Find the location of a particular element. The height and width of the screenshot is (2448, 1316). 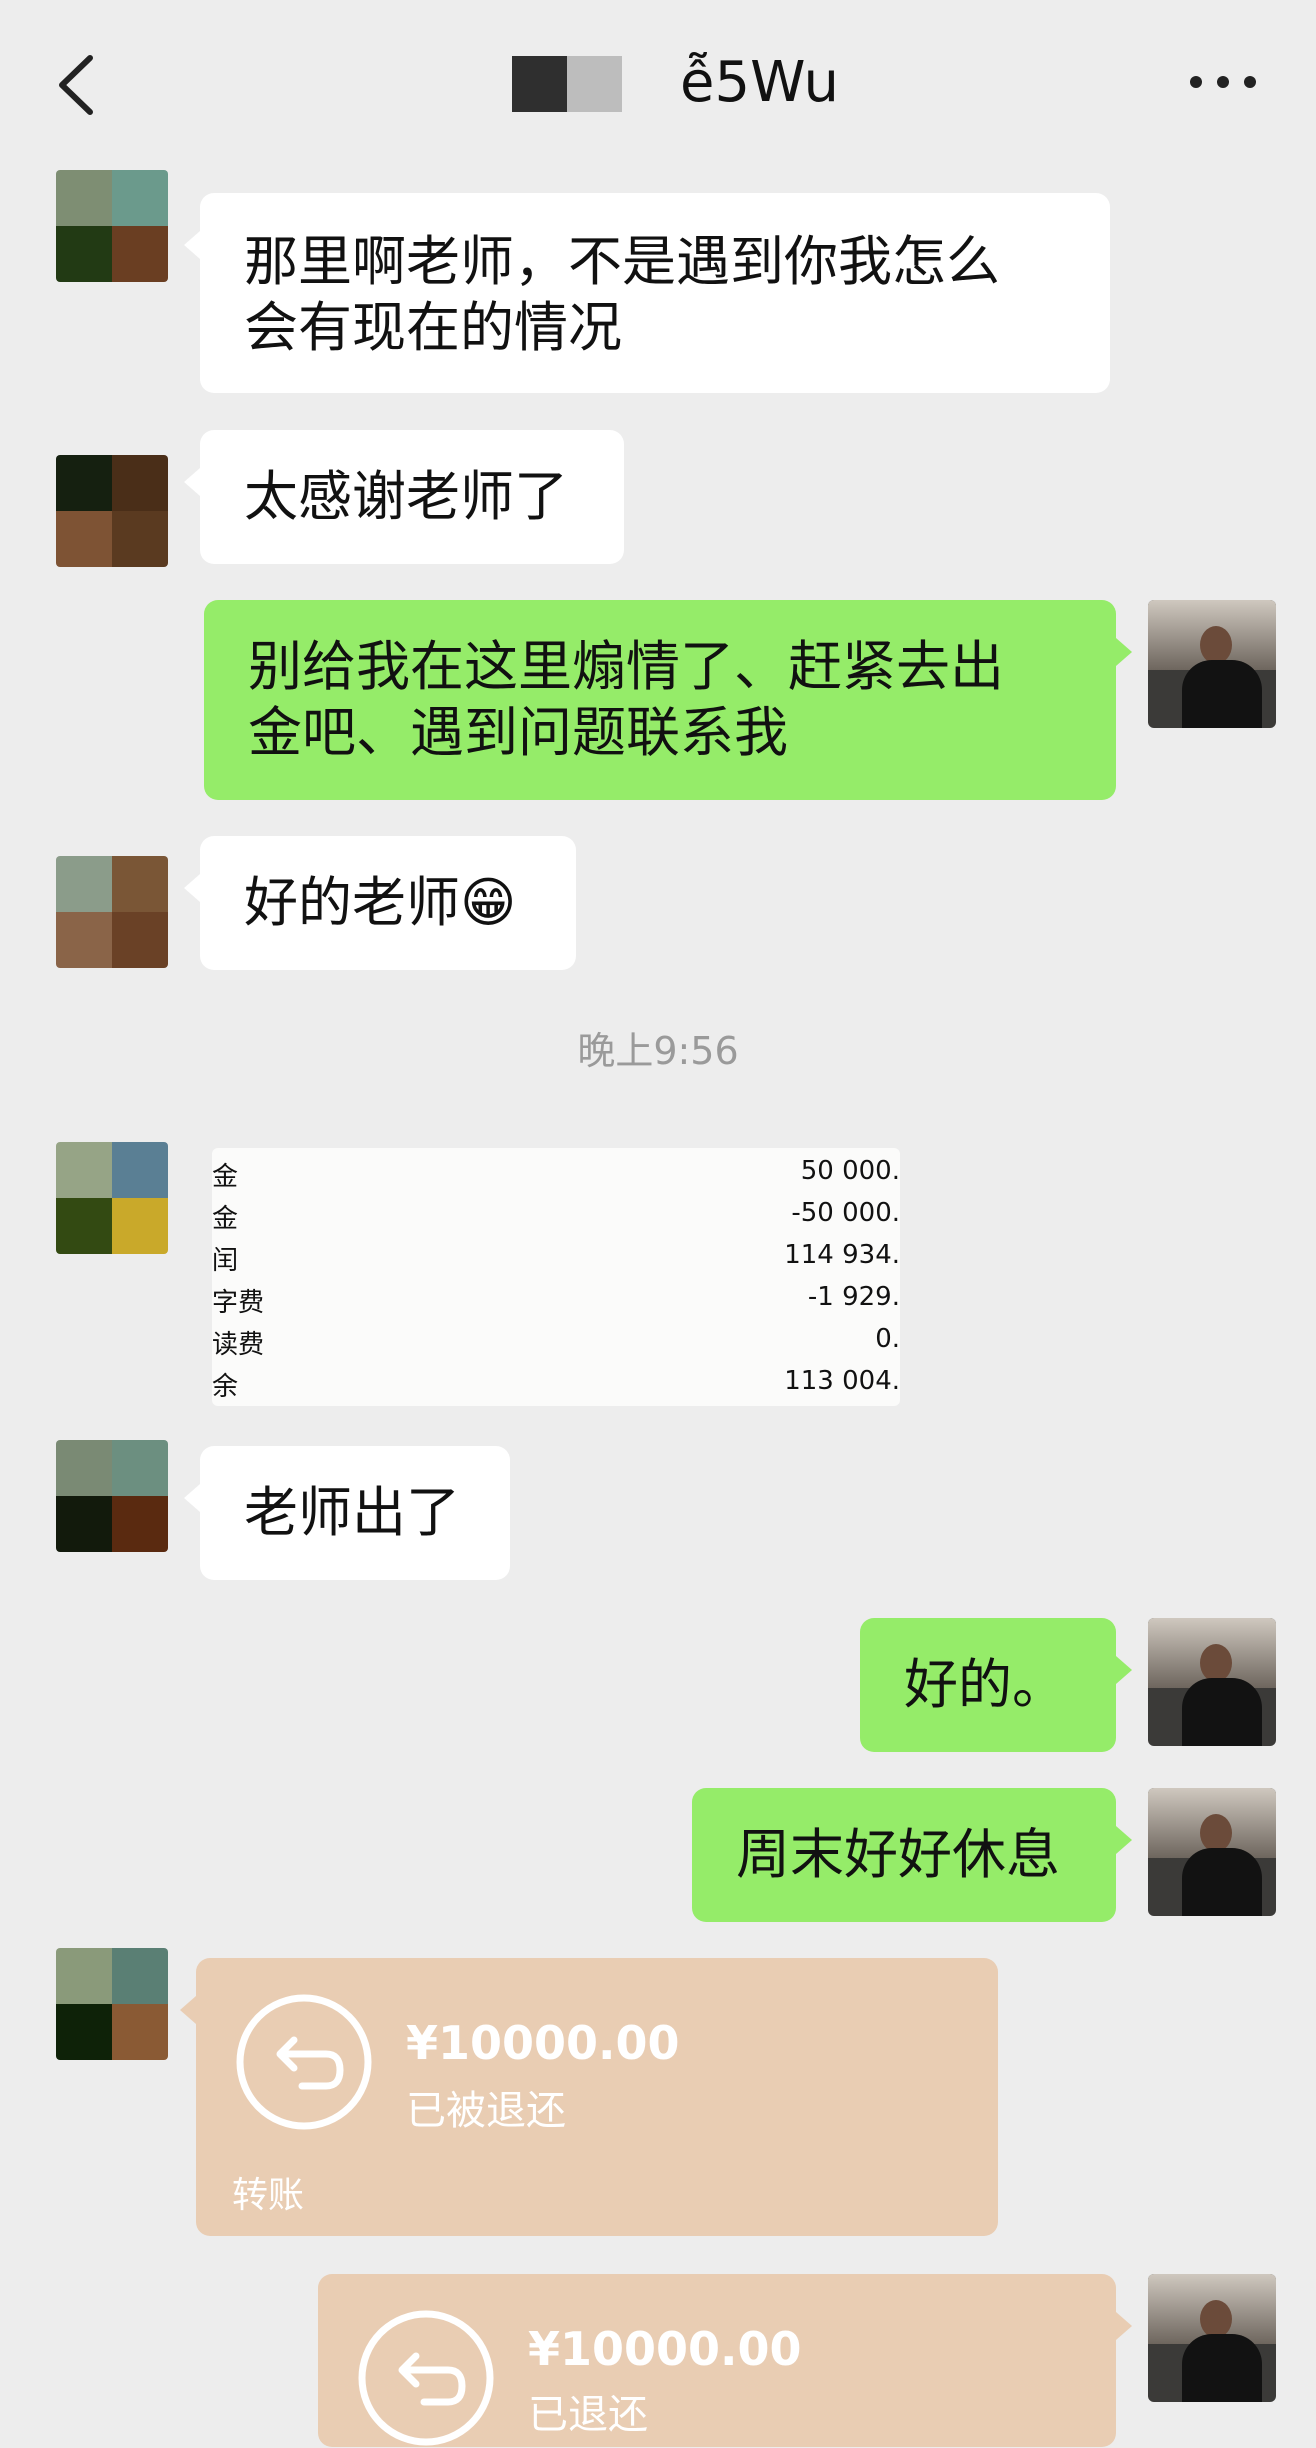

message-bubble-incoming: 好的老师😁 is located at coordinates (380, 903).